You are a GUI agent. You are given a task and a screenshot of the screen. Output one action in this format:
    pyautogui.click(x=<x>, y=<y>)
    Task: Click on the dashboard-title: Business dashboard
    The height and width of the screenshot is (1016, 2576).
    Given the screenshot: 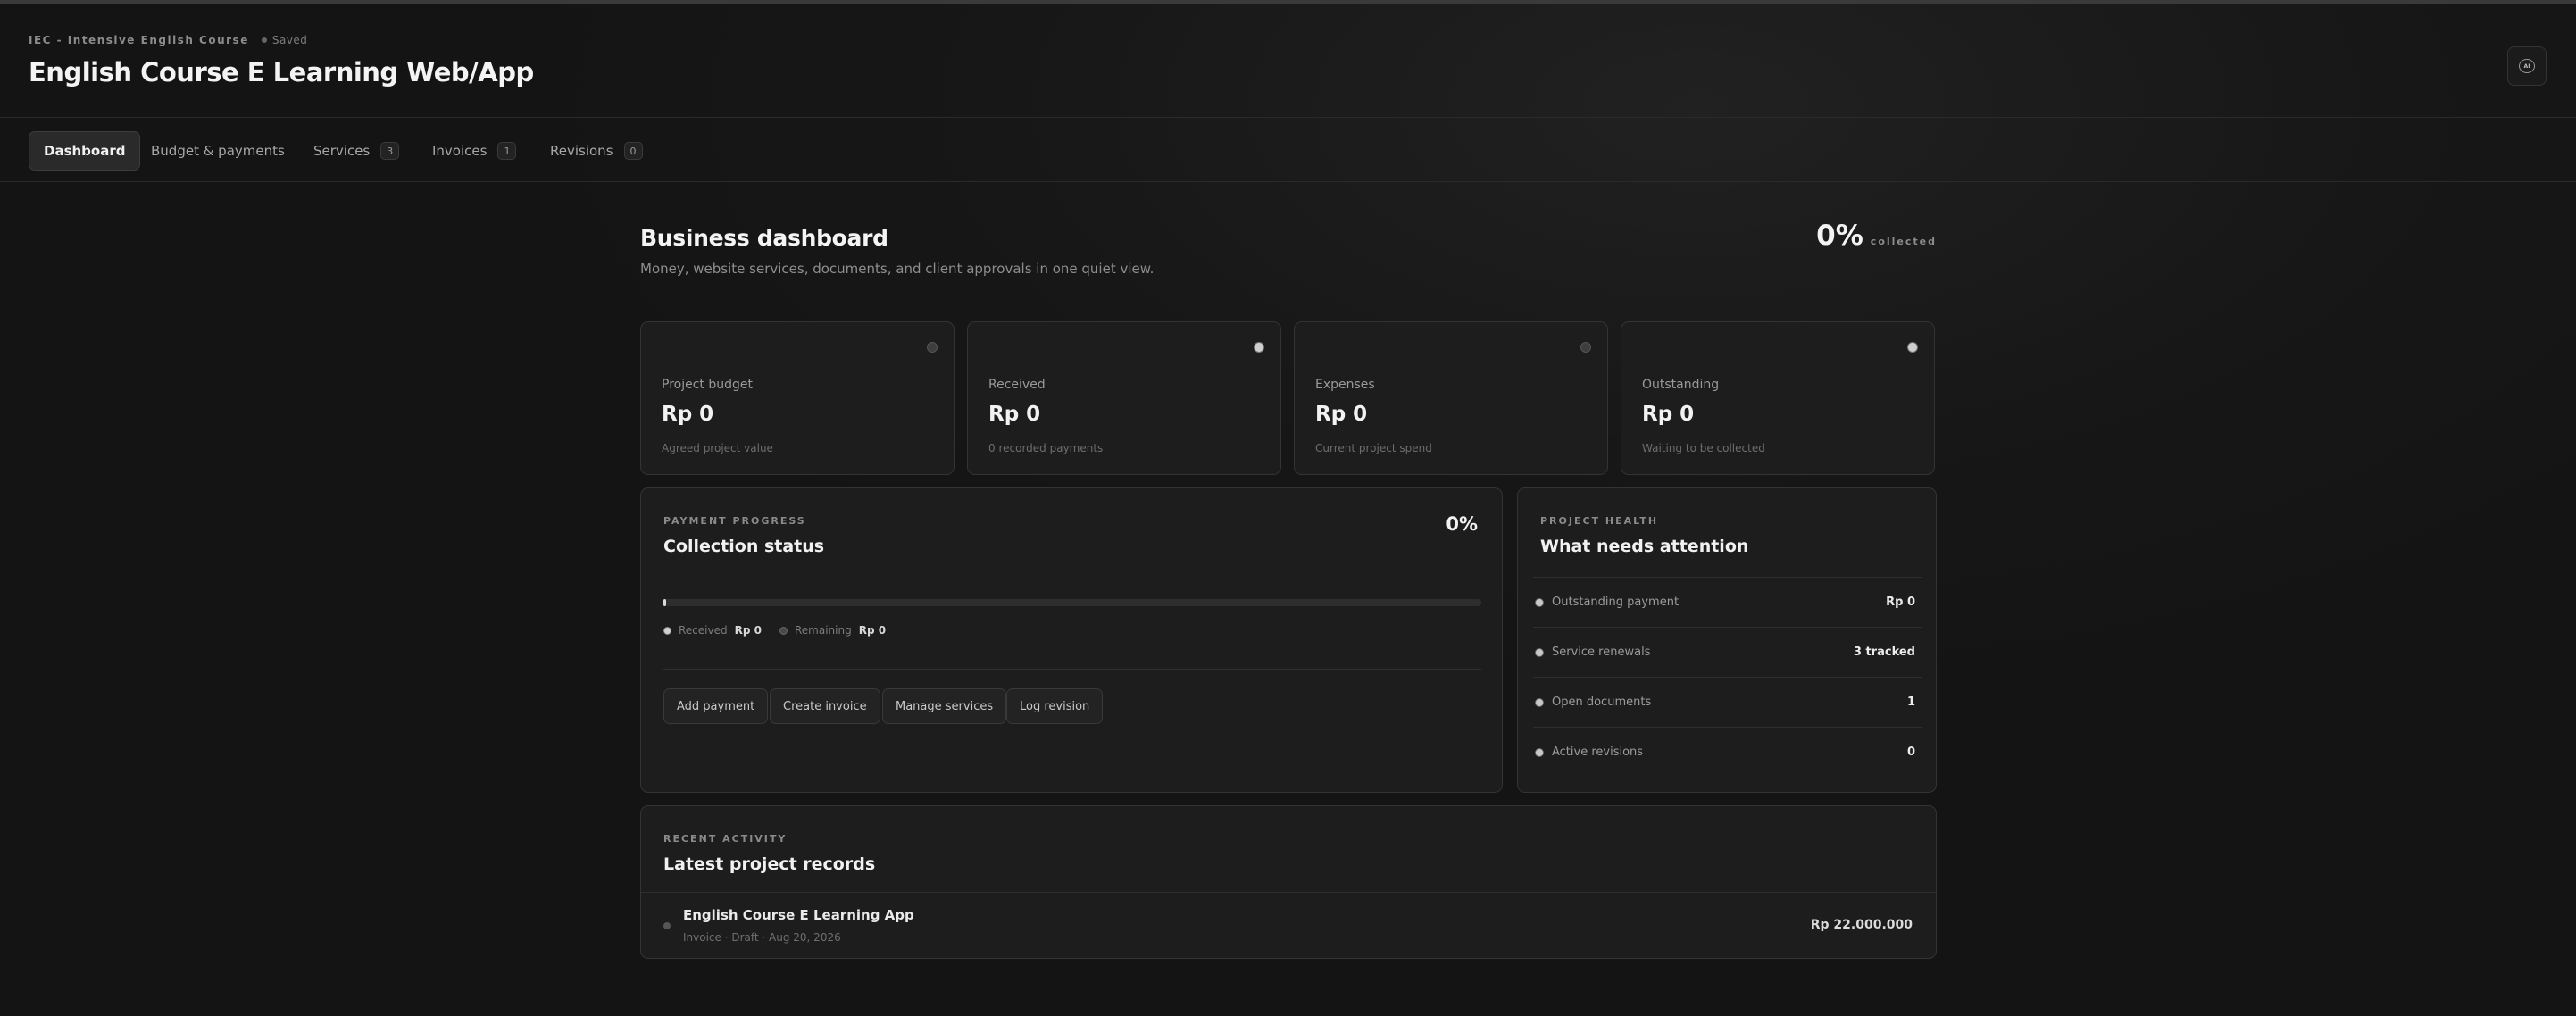 What is the action you would take?
    pyautogui.click(x=764, y=238)
    